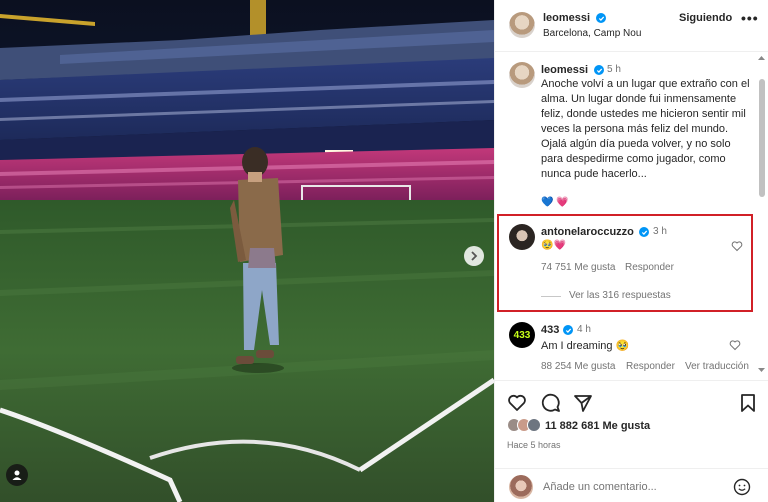 This screenshot has width=768, height=502. What do you see at coordinates (534, 445) in the screenshot?
I see `post-timestamp: Hace 5 horas` at bounding box center [534, 445].